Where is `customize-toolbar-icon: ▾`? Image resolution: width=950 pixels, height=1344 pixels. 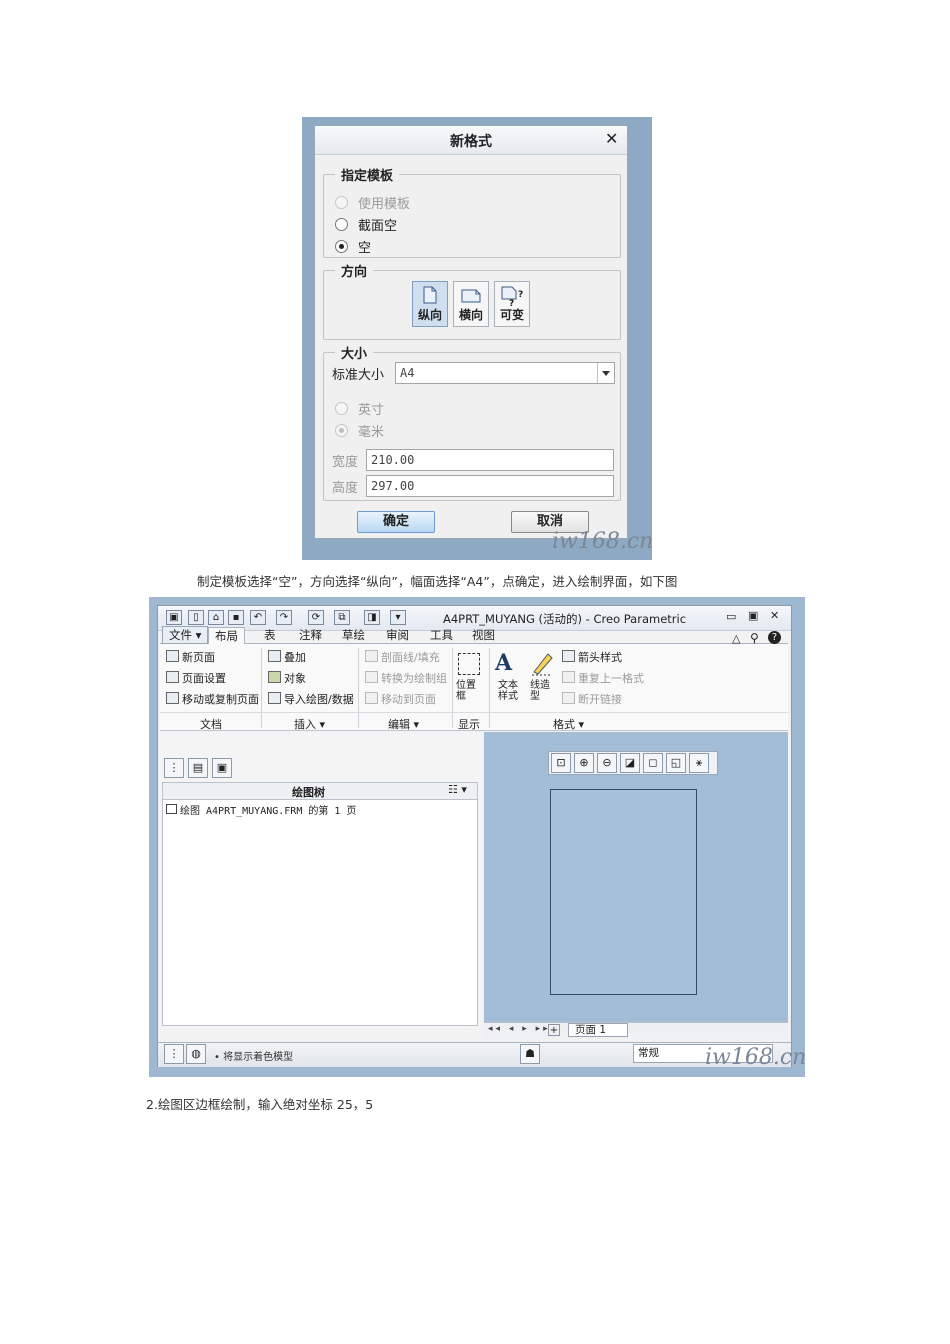
customize-toolbar-icon: ▾ is located at coordinates (398, 617).